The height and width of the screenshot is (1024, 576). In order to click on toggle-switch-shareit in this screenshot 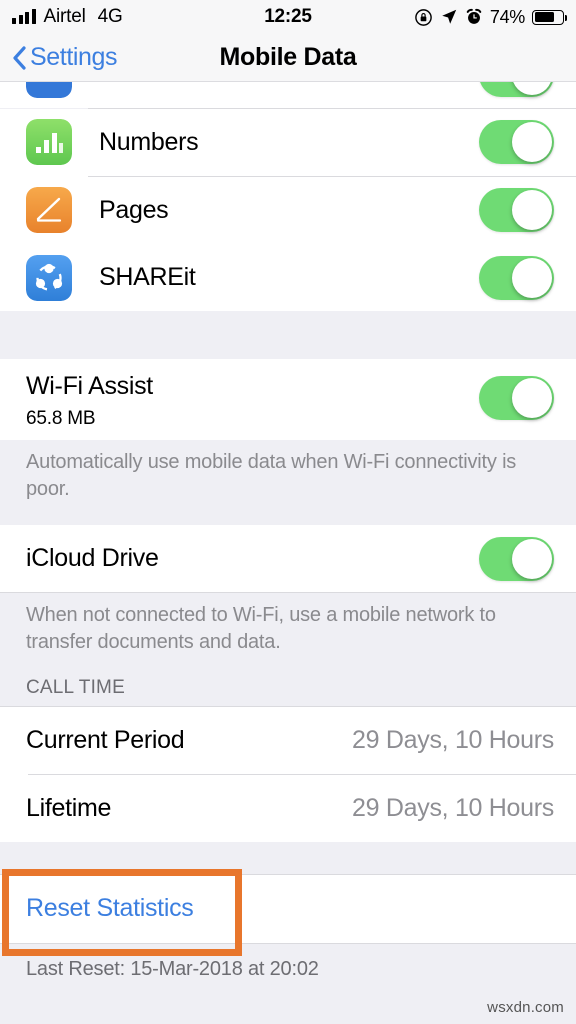, I will do `click(516, 277)`.